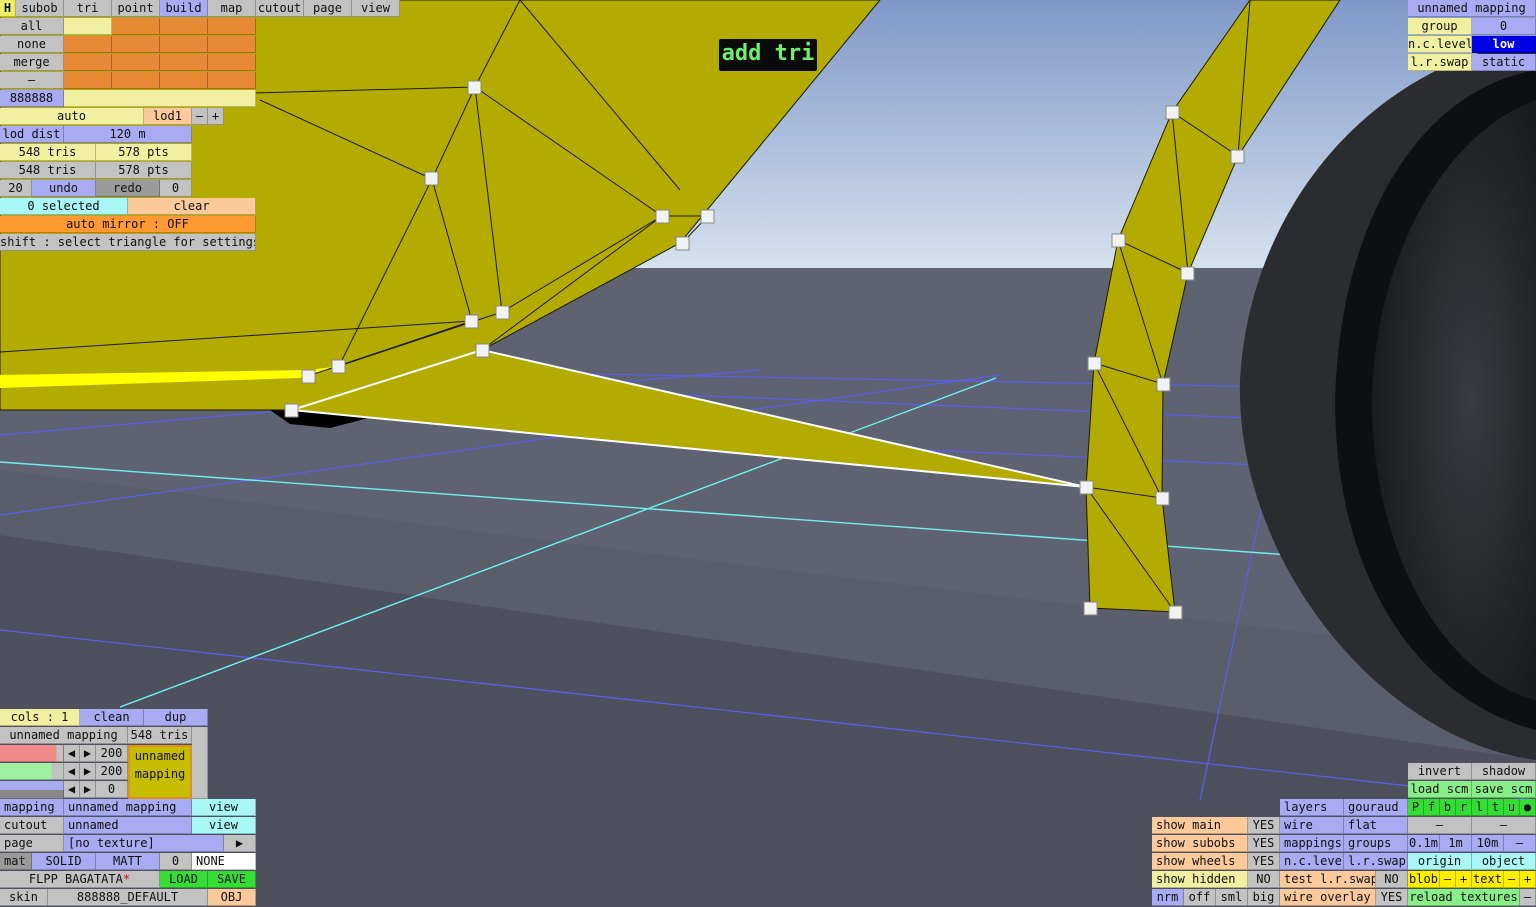 The width and height of the screenshot is (1536, 907). What do you see at coordinates (128, 861) in the screenshot?
I see `mat-matt-button: MATT` at bounding box center [128, 861].